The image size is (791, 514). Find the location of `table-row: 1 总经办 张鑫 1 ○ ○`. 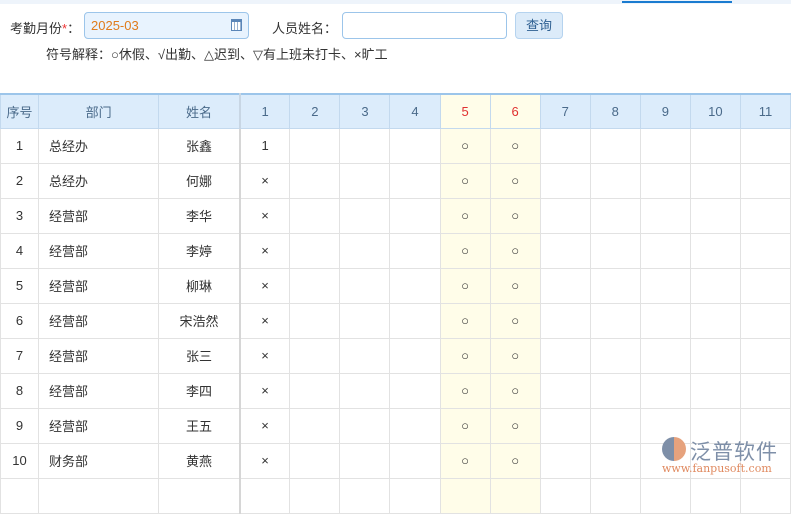

table-row: 1 总经办 张鑫 1 ○ ○ is located at coordinates (395, 145).